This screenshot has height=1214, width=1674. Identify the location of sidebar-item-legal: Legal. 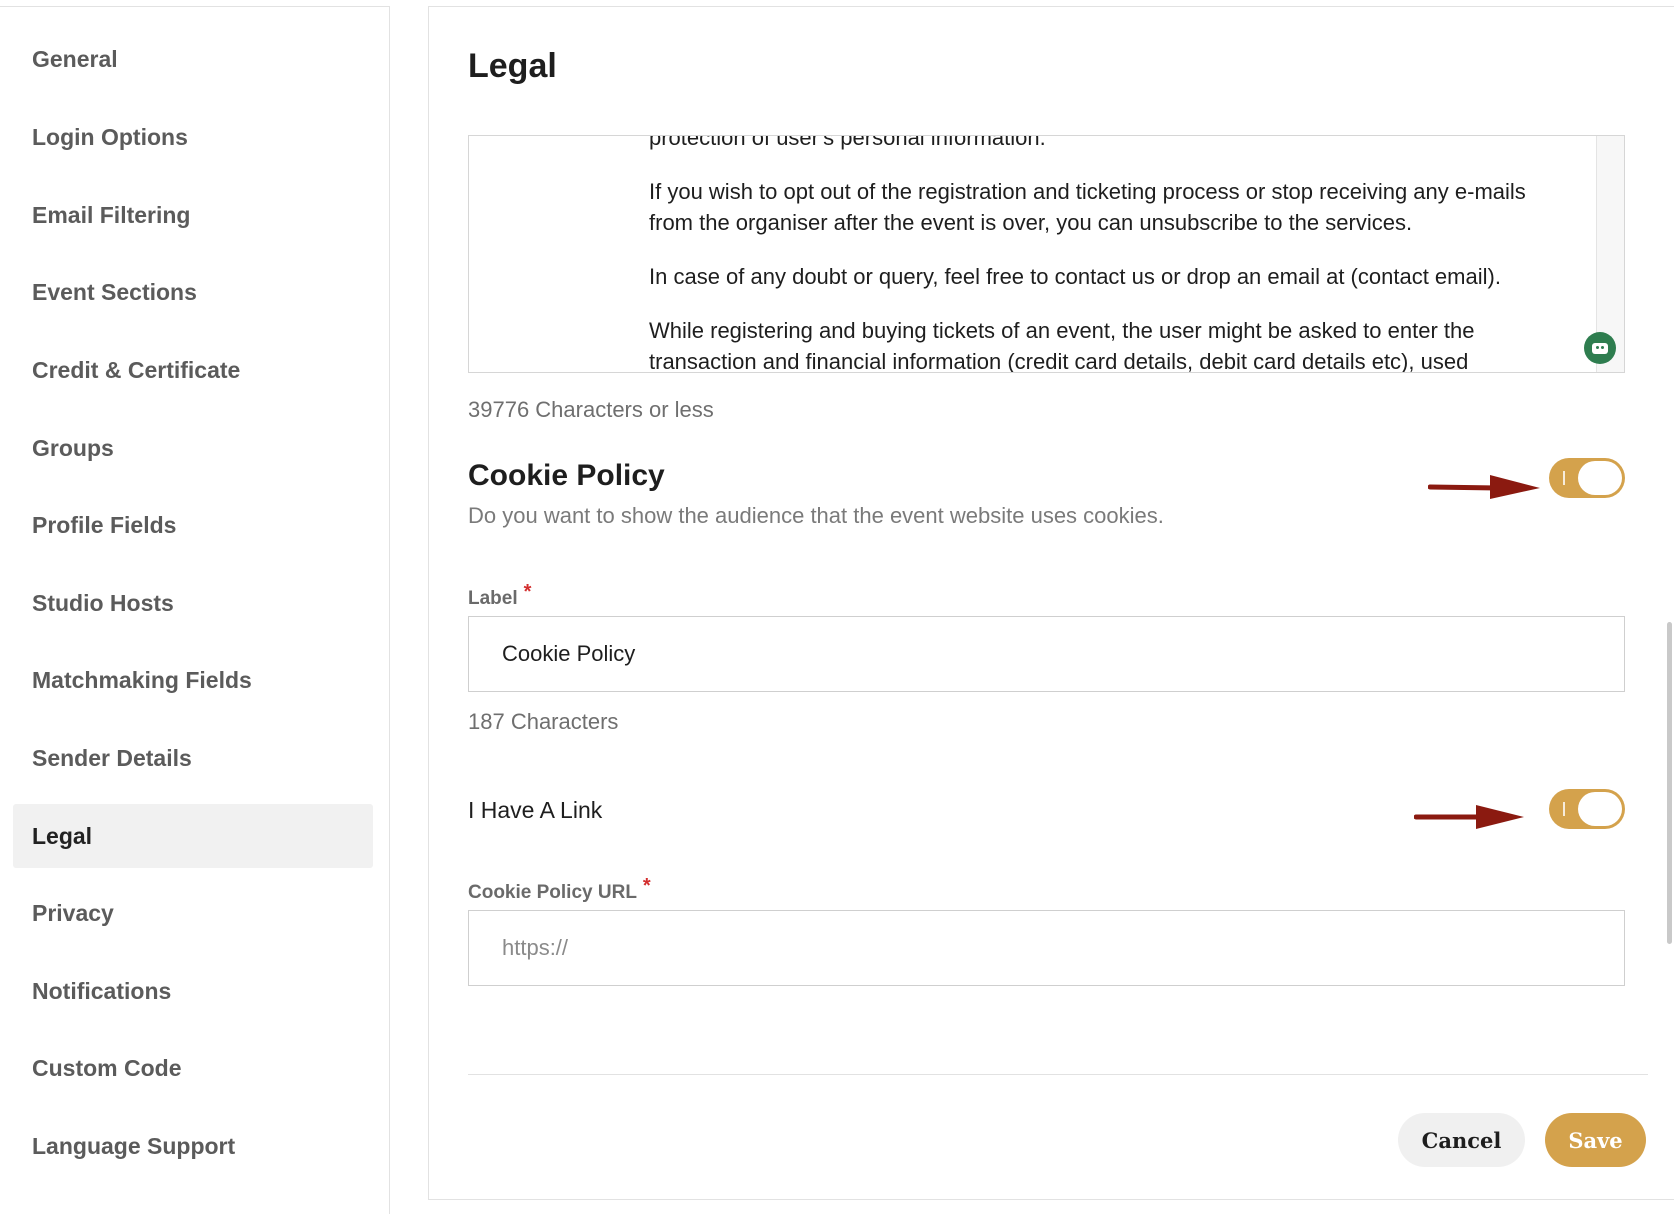
(193, 836).